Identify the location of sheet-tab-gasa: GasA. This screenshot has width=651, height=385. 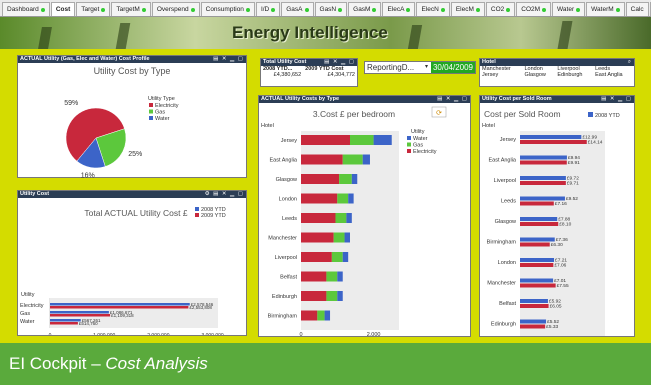
(297, 9).